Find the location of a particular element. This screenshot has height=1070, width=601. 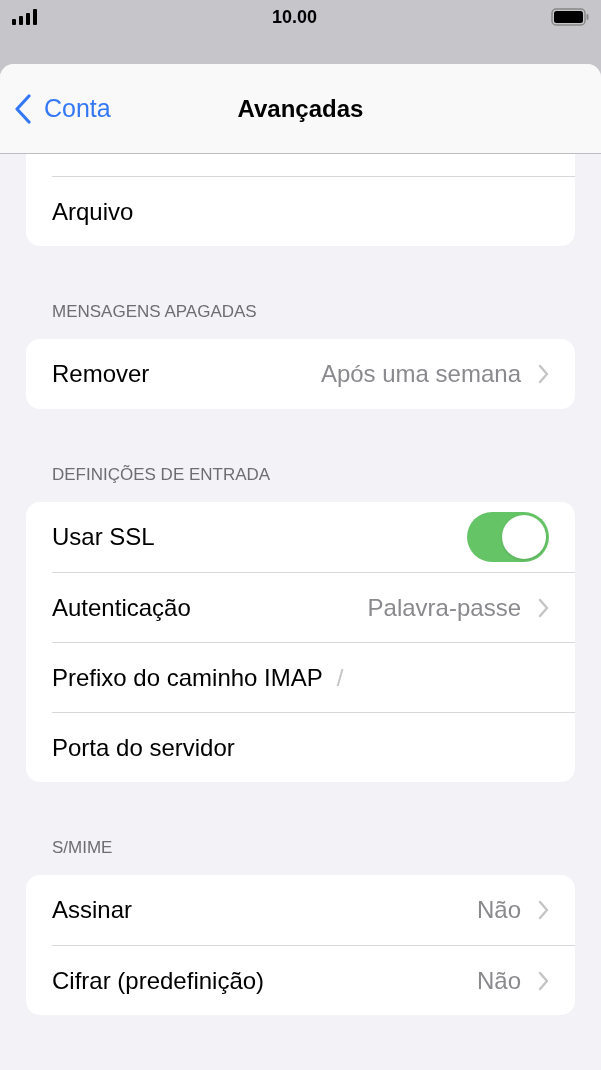

battery-icon is located at coordinates (570, 17).